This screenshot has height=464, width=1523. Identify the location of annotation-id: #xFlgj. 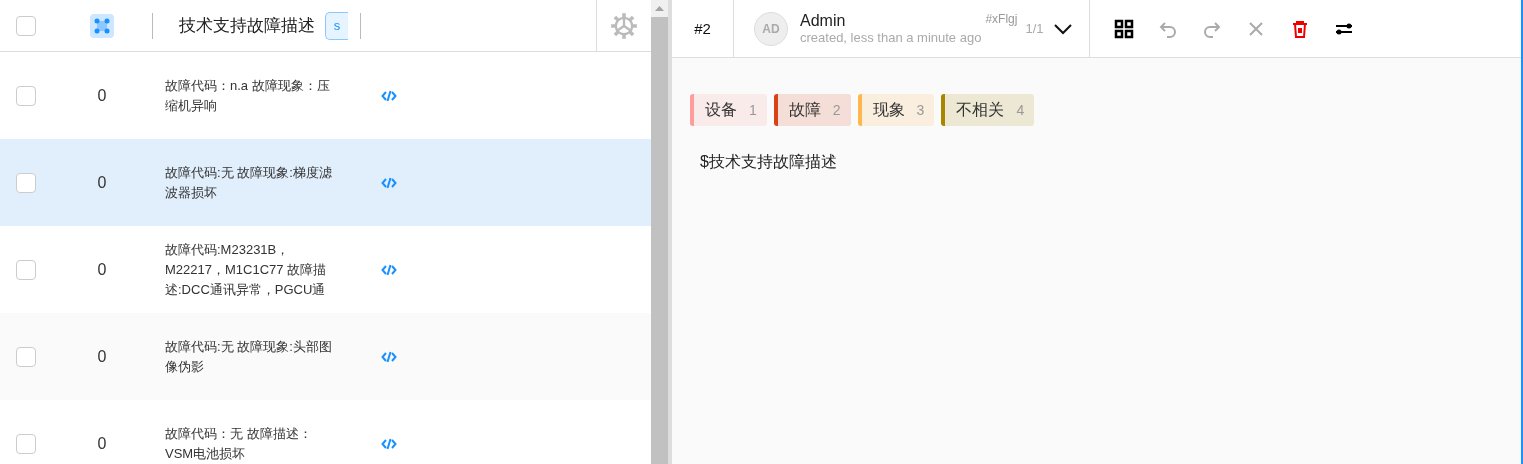
(1001, 19).